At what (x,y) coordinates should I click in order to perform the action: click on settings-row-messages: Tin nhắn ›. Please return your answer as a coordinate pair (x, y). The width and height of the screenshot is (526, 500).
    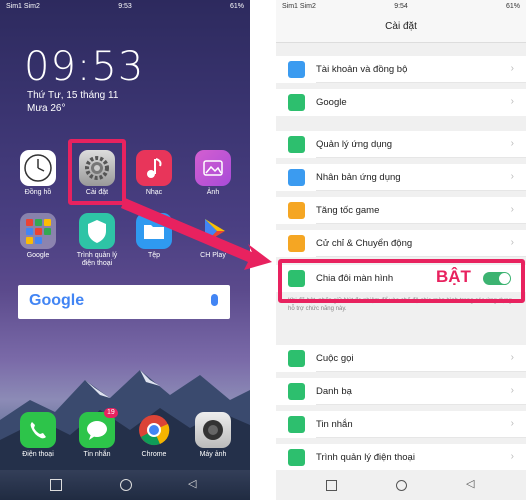
    Looking at the image, I should click on (401, 424).